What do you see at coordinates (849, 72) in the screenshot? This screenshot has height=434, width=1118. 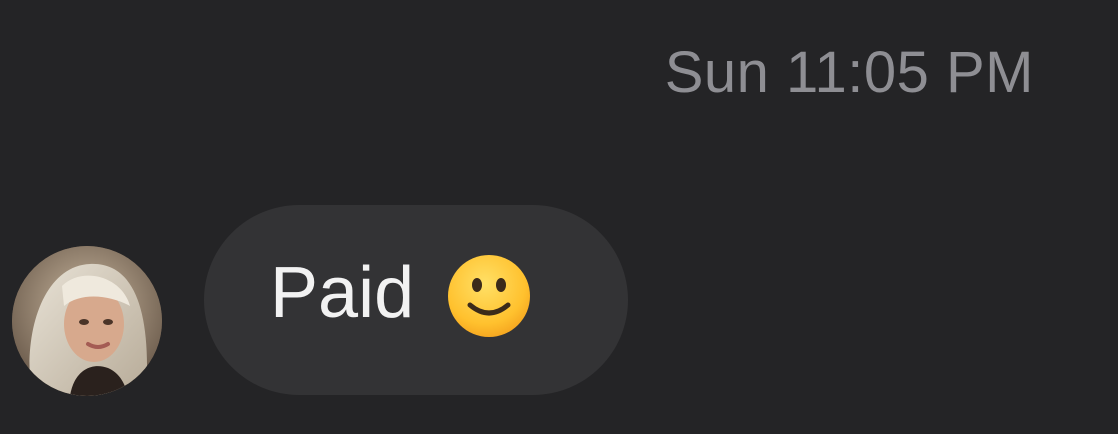 I see `message-timestamp: Sun 11:05 PM` at bounding box center [849, 72].